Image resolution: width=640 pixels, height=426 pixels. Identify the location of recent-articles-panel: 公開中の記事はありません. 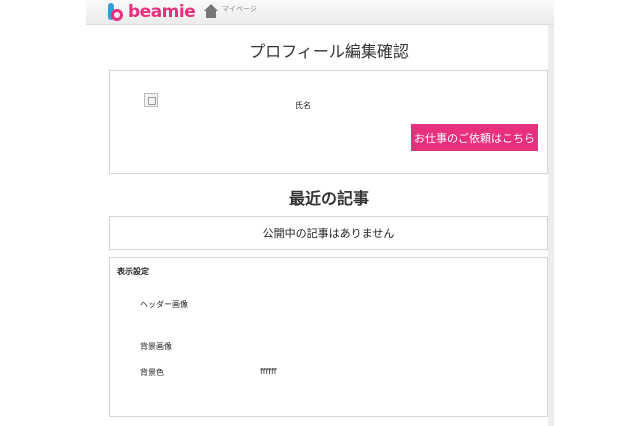
(328, 233).